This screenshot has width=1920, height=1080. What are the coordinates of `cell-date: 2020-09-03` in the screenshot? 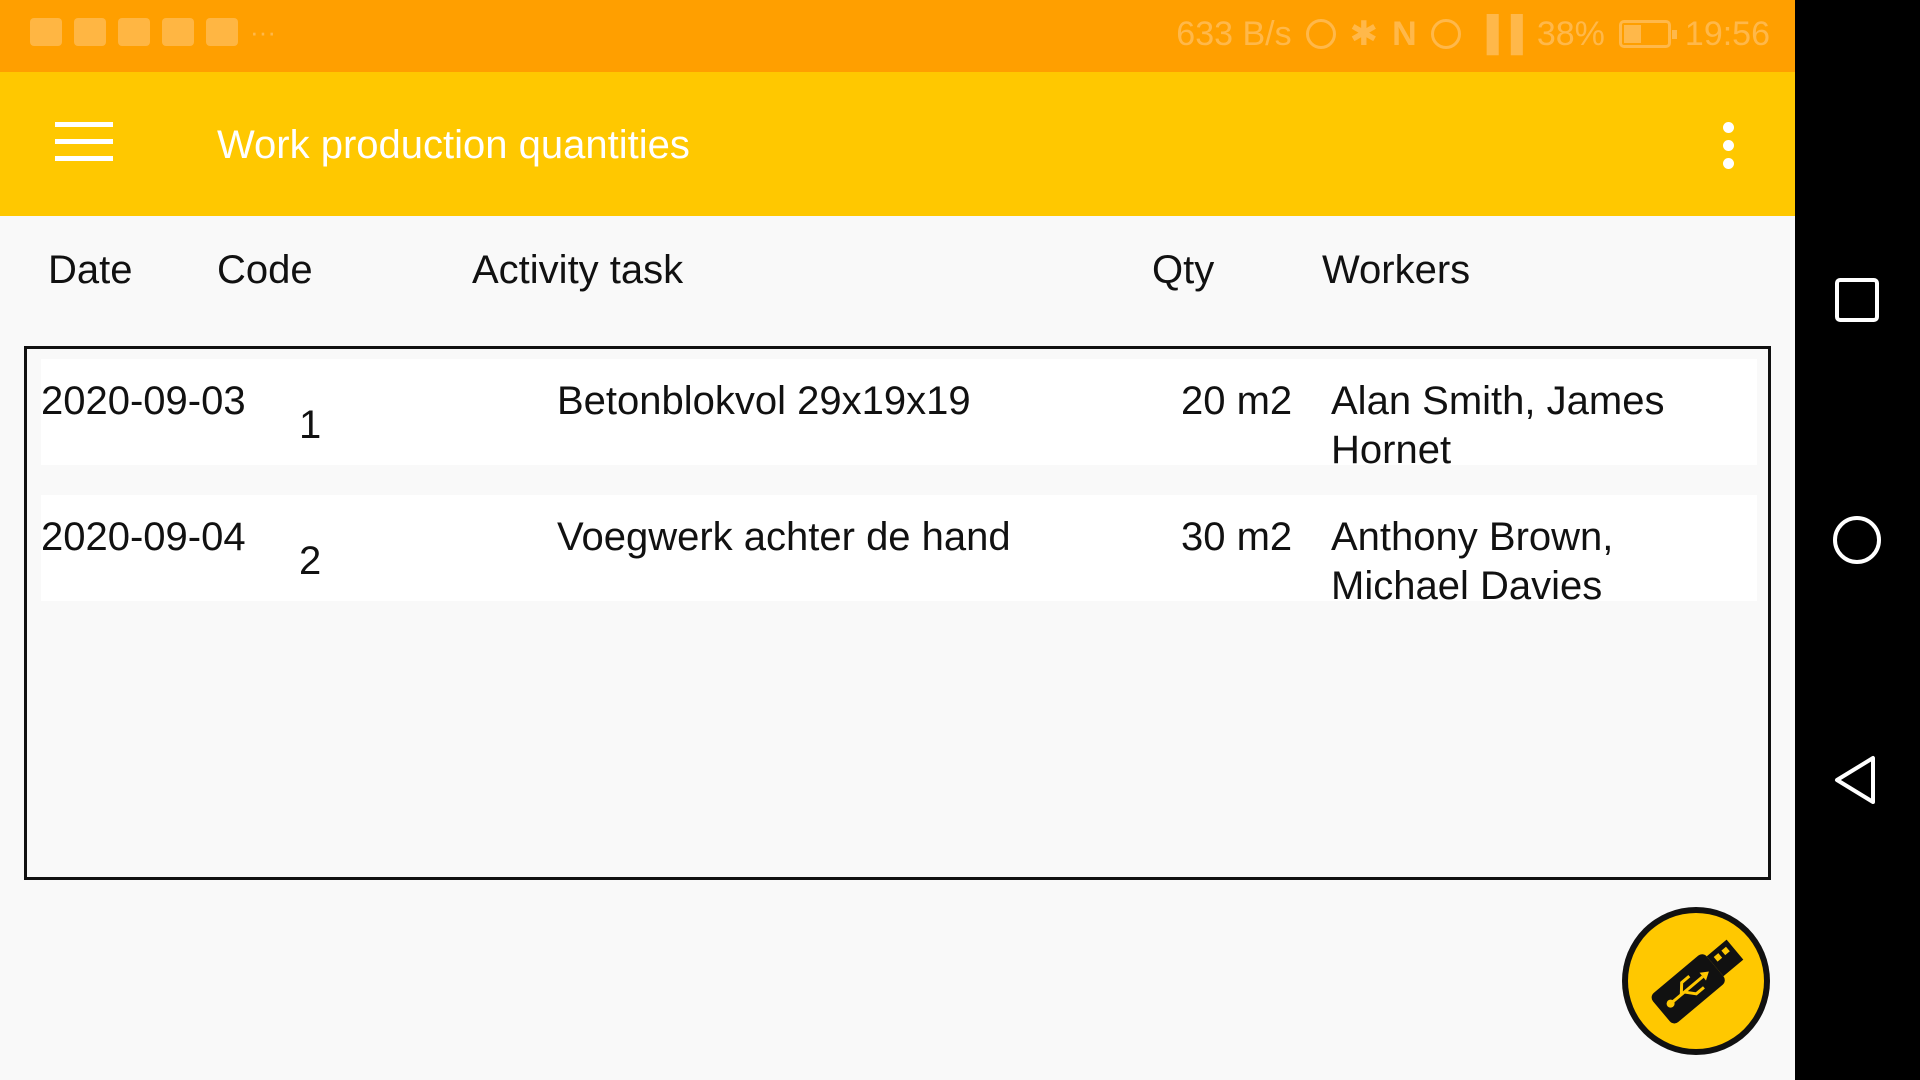 It's located at (143, 401).